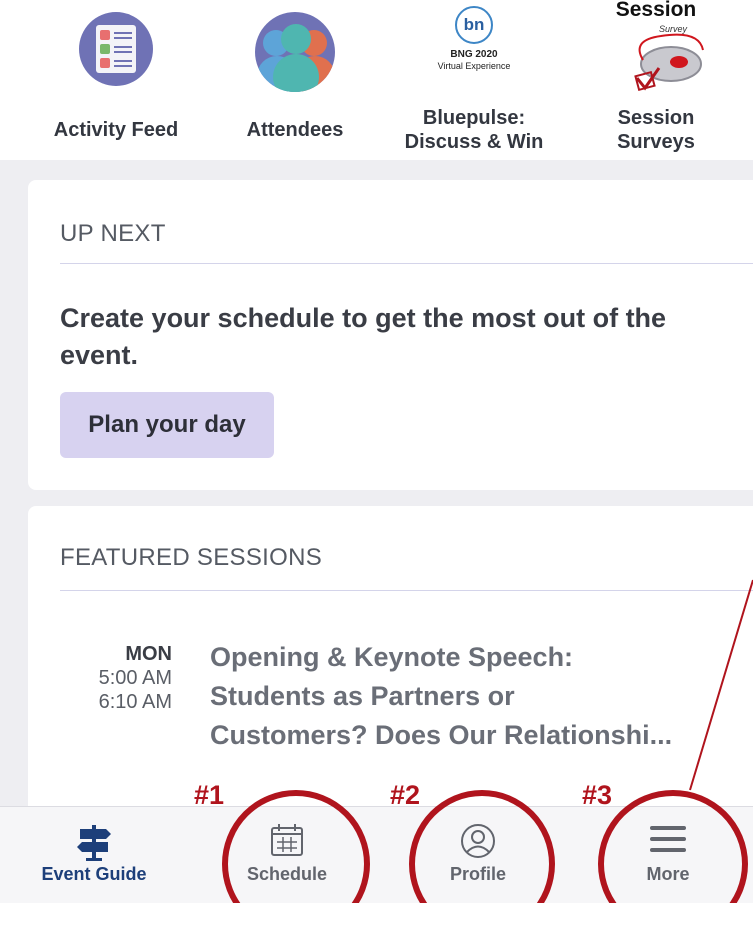  I want to click on tab-label: Event Guide, so click(94, 874).